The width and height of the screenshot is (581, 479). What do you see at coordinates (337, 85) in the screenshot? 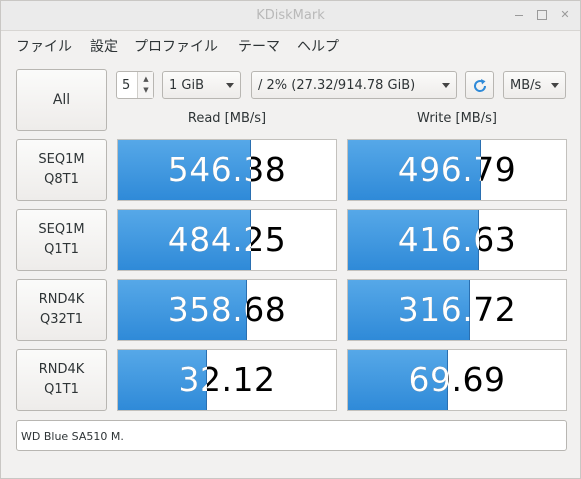
I see `drive-value: / 2% (27.32/914.78 GiB)` at bounding box center [337, 85].